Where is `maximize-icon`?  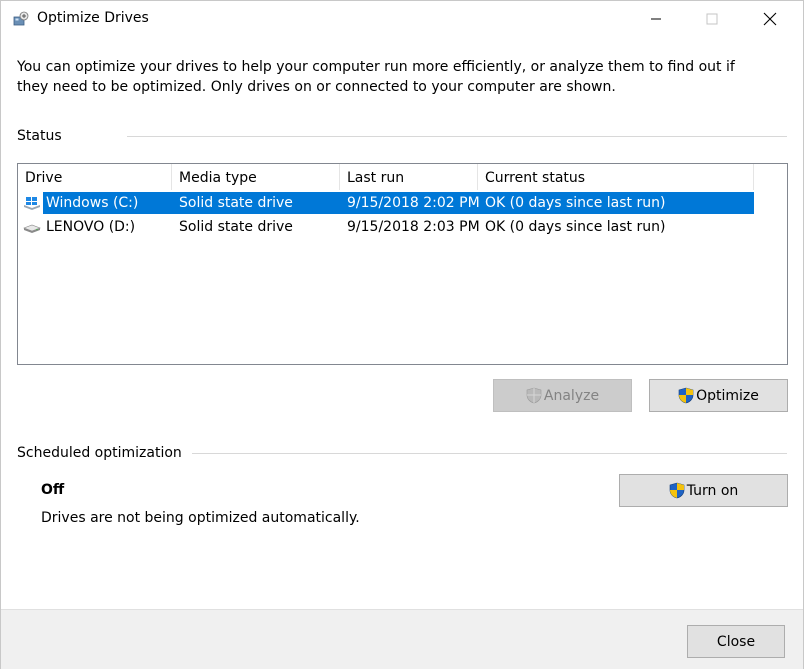
maximize-icon is located at coordinates (712, 19).